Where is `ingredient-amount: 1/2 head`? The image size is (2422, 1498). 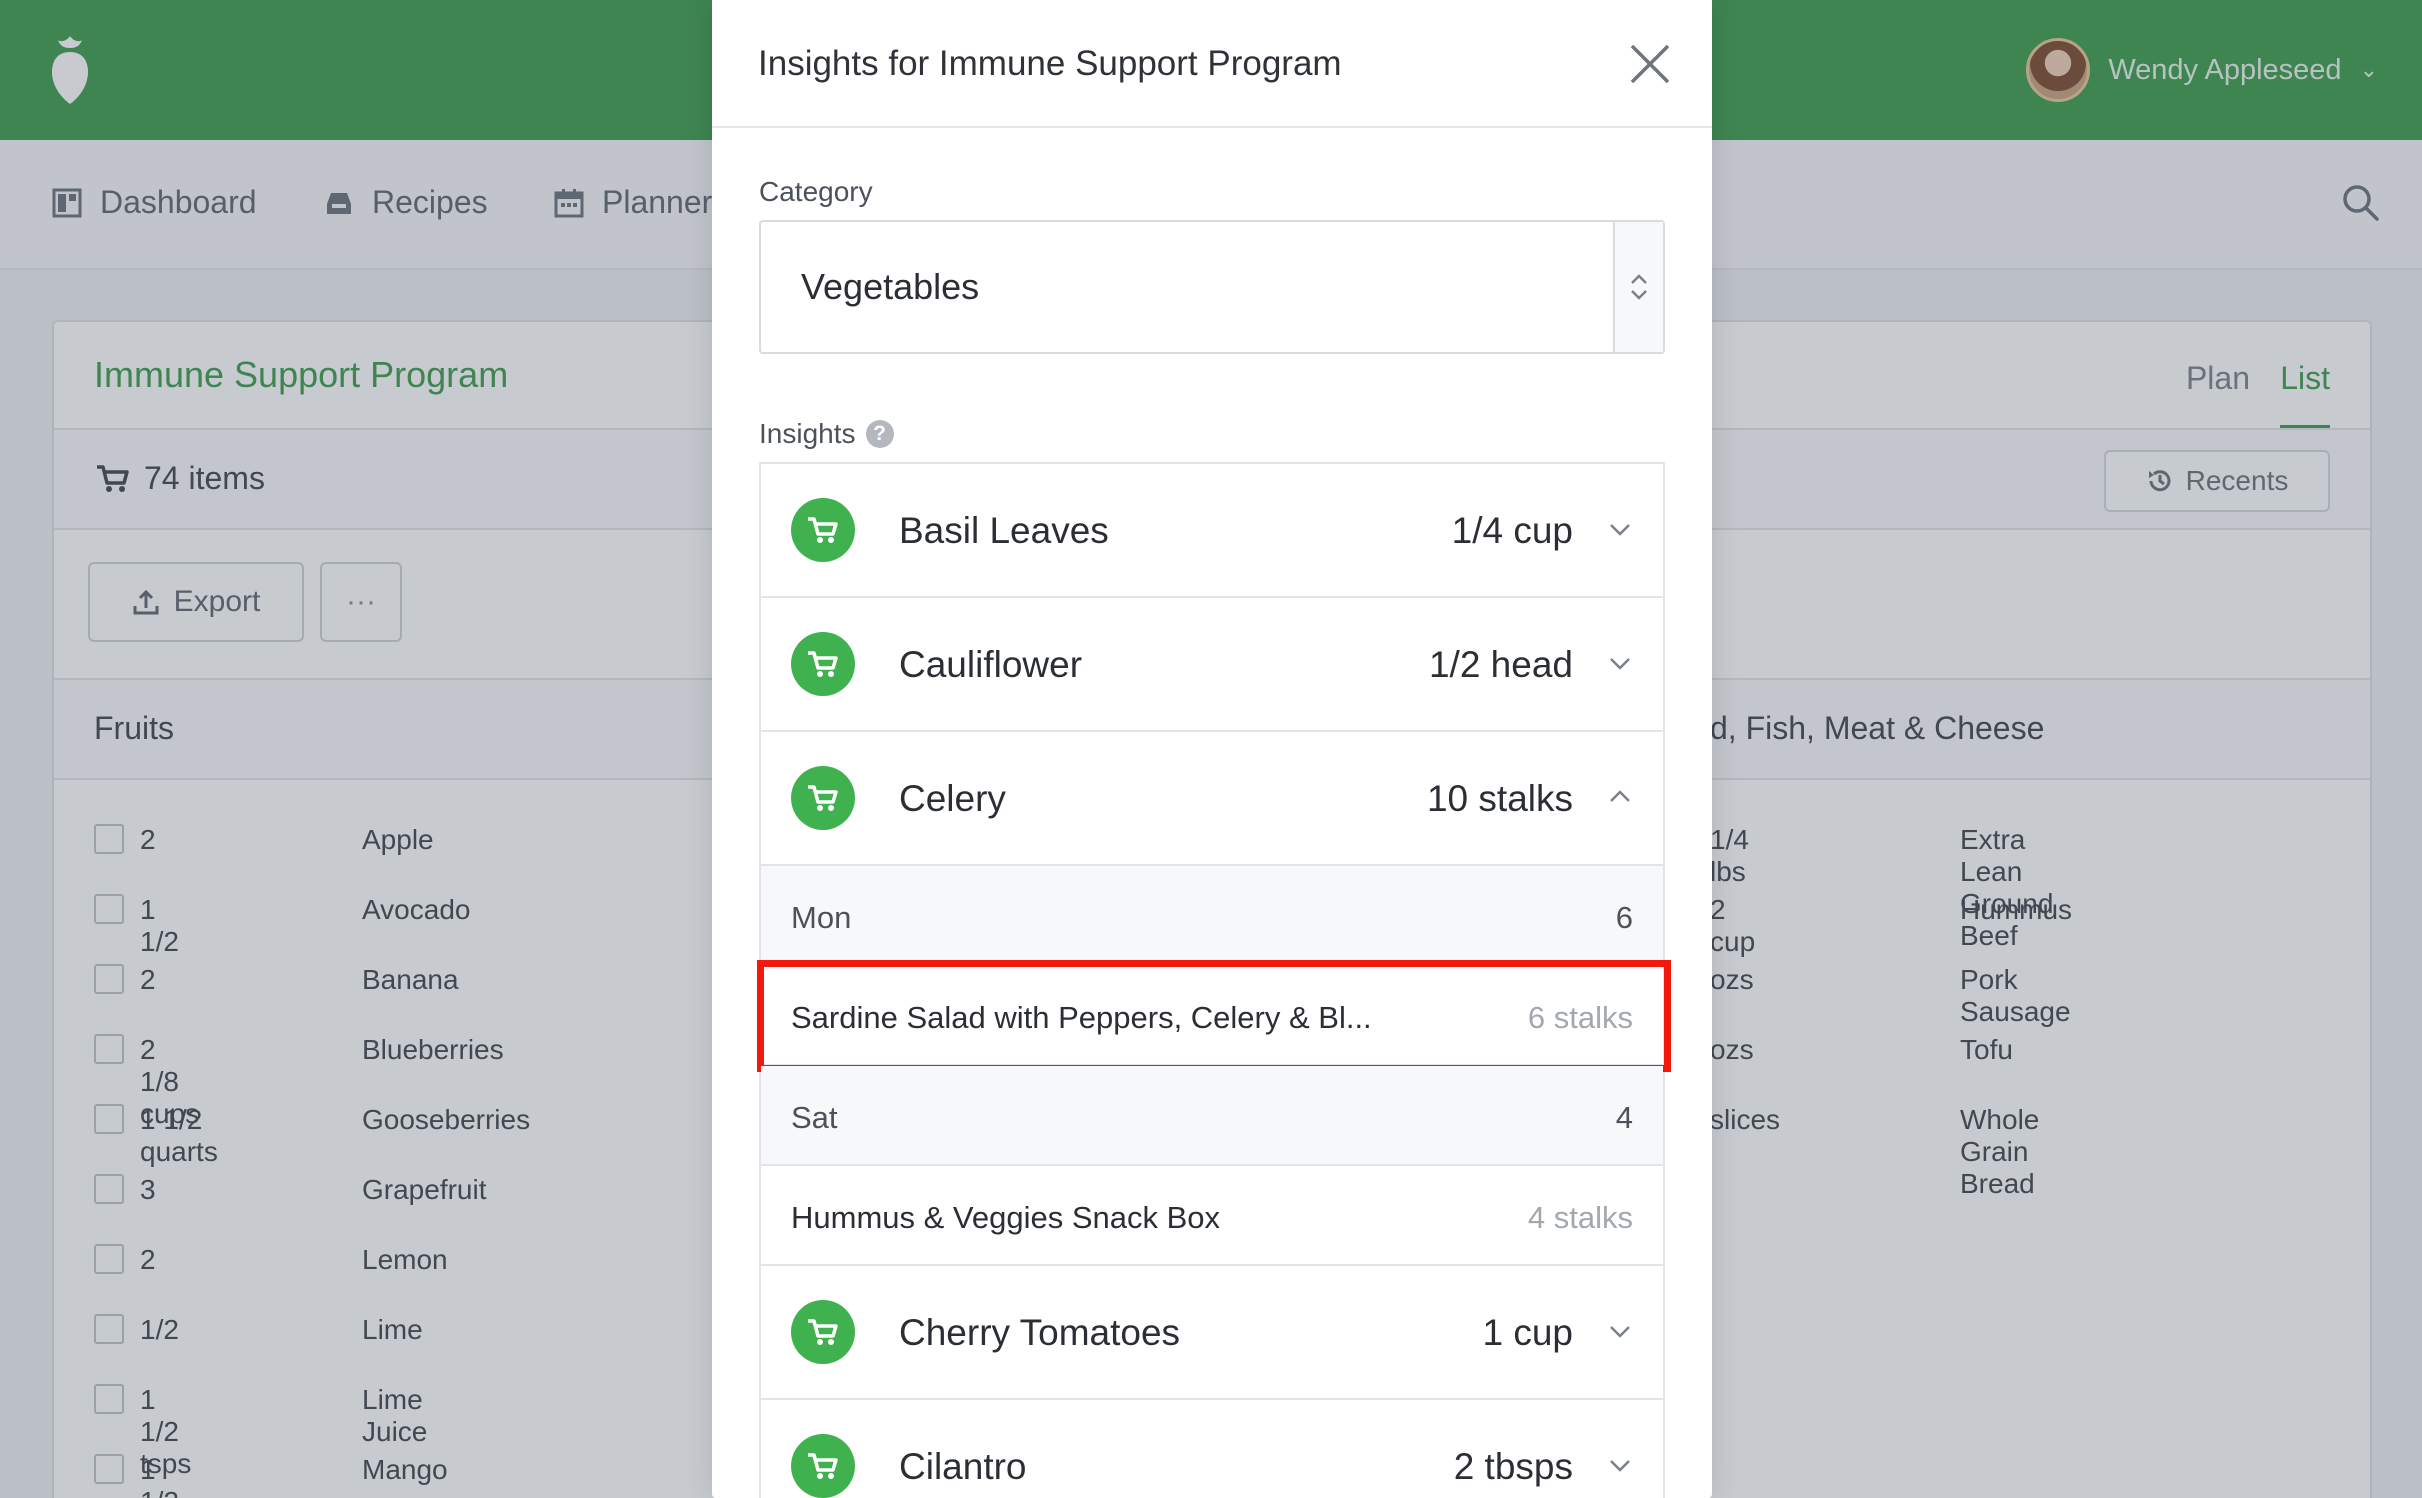
ingredient-amount: 1/2 head is located at coordinates (1500, 664).